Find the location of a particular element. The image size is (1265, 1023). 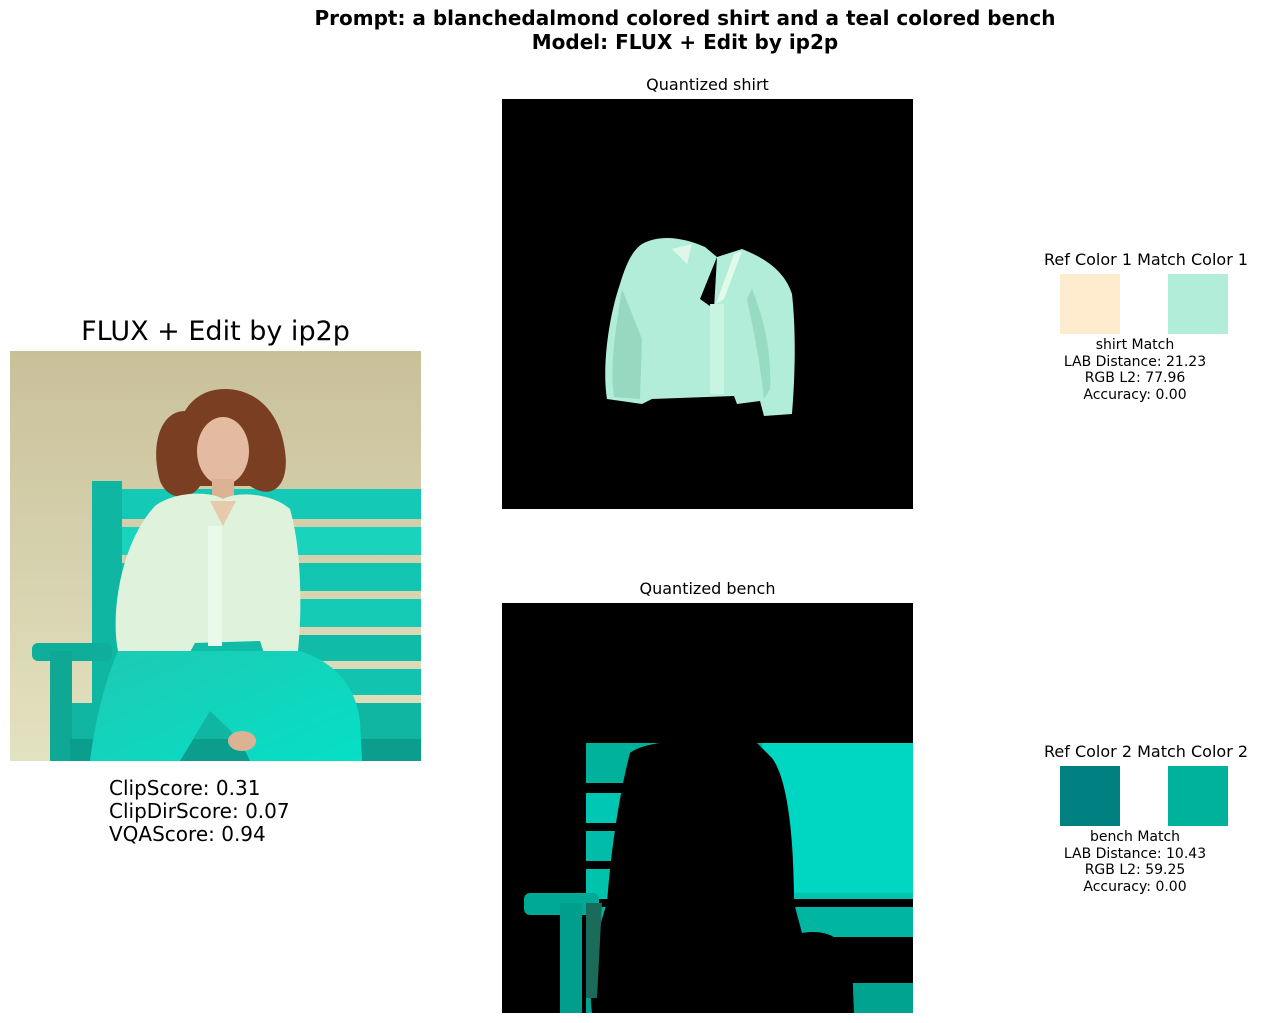

quantized-shirt-illustration is located at coordinates (700, 326).